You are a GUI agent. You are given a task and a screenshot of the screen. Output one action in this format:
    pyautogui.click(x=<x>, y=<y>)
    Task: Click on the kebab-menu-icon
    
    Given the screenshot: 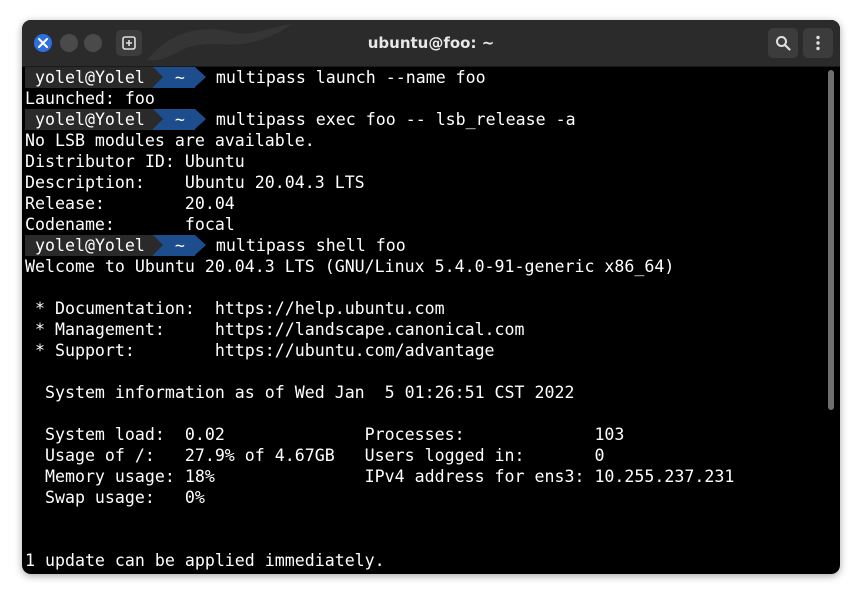 What is the action you would take?
    pyautogui.click(x=818, y=43)
    